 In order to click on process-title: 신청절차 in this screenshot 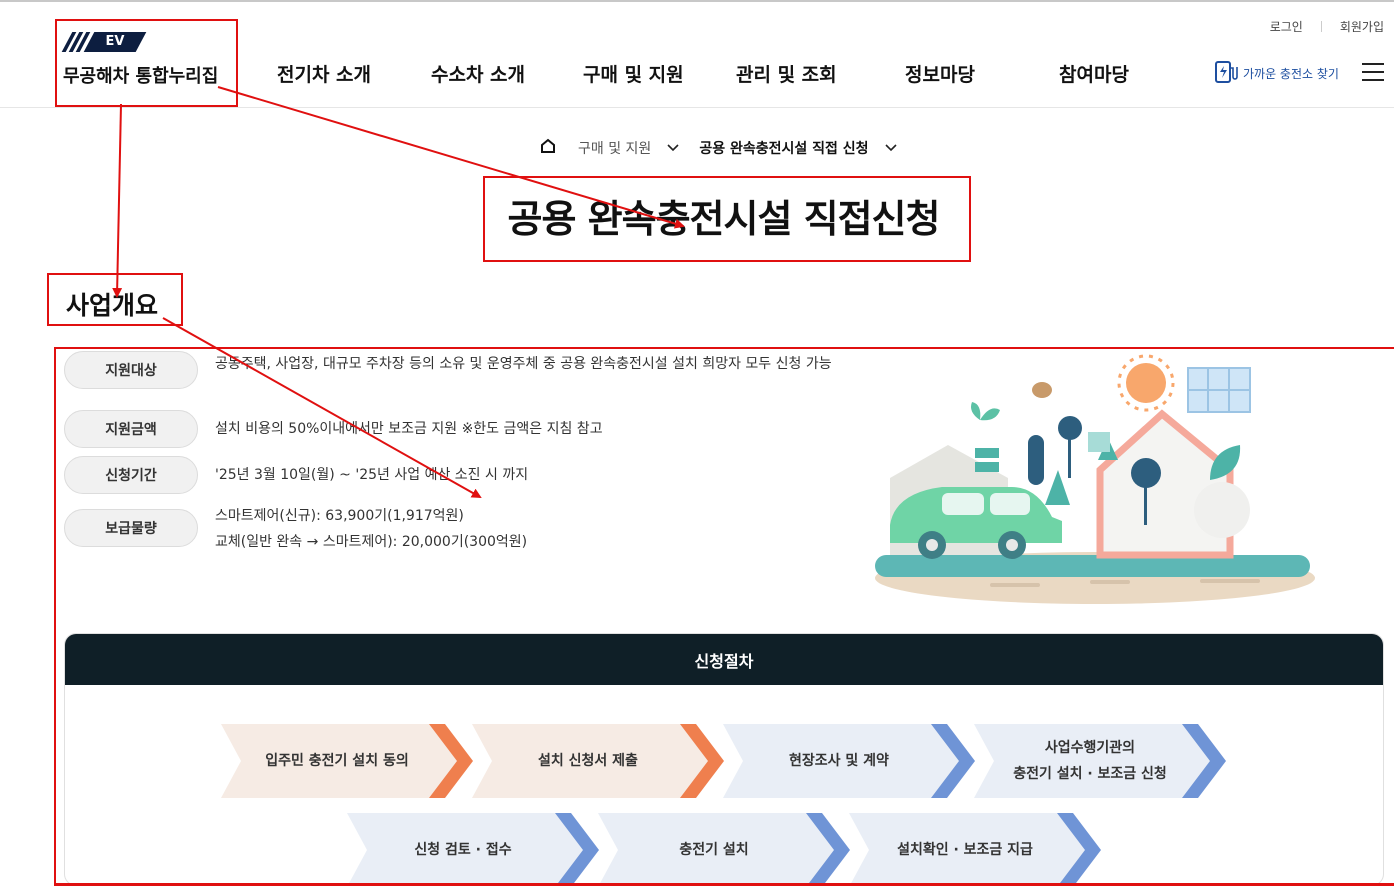, I will do `click(724, 659)`.